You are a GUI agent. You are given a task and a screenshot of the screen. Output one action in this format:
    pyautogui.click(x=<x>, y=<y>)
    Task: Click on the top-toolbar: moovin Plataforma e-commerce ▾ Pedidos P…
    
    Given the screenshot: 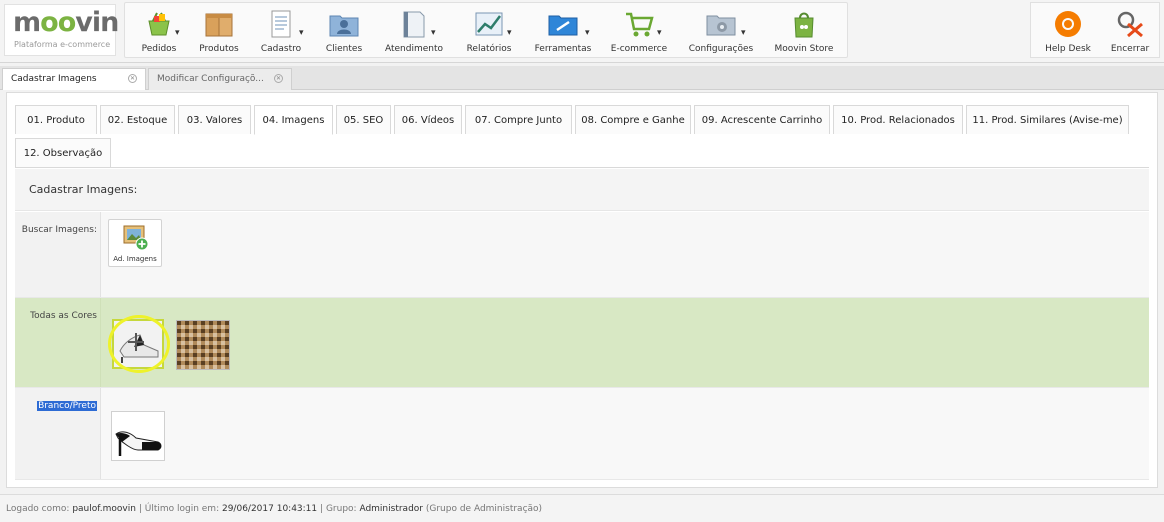 What is the action you would take?
    pyautogui.click(x=582, y=31)
    